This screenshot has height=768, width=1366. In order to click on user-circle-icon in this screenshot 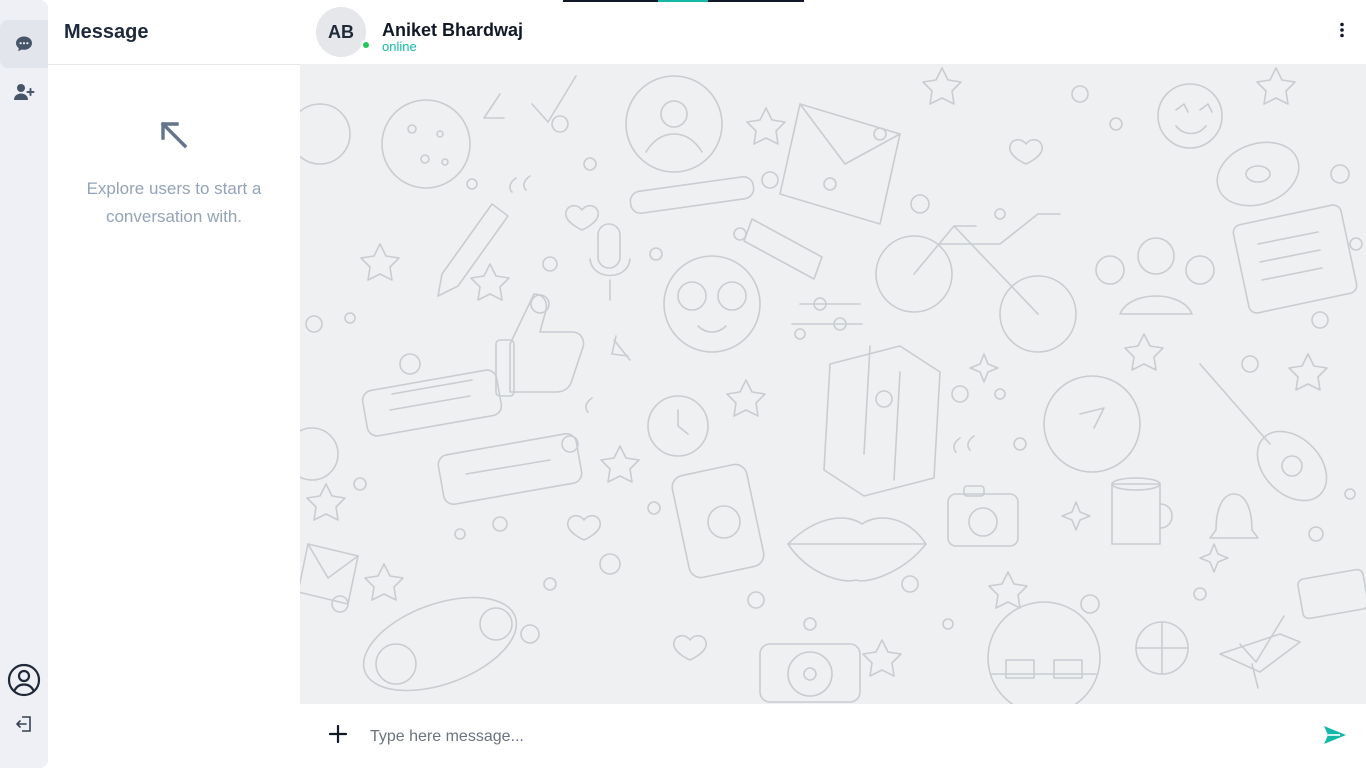, I will do `click(24, 680)`.